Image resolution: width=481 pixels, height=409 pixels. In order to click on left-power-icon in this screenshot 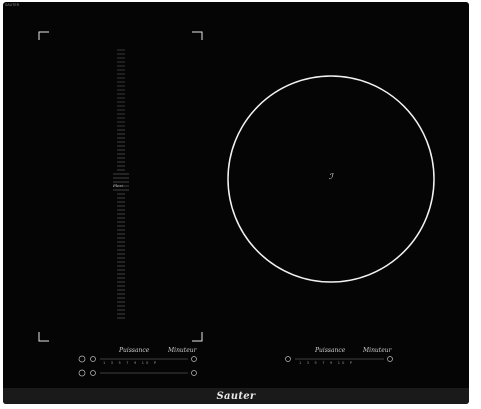, I will do `click(82, 359)`.